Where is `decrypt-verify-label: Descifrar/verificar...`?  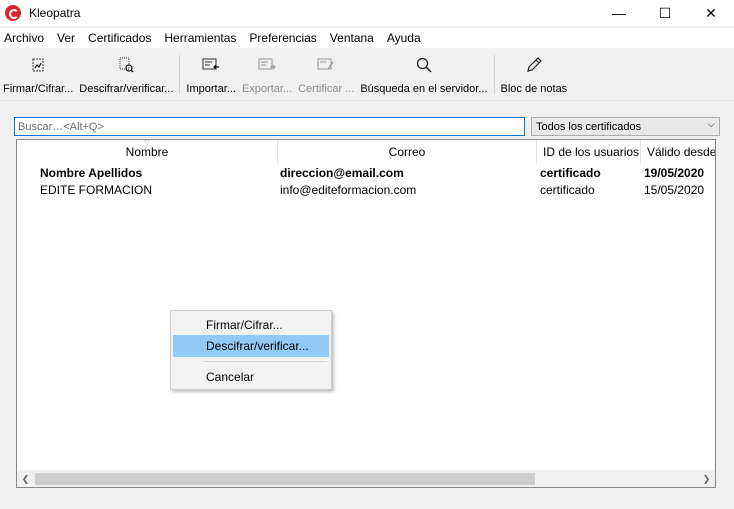 decrypt-verify-label: Descifrar/verificar... is located at coordinates (126, 89).